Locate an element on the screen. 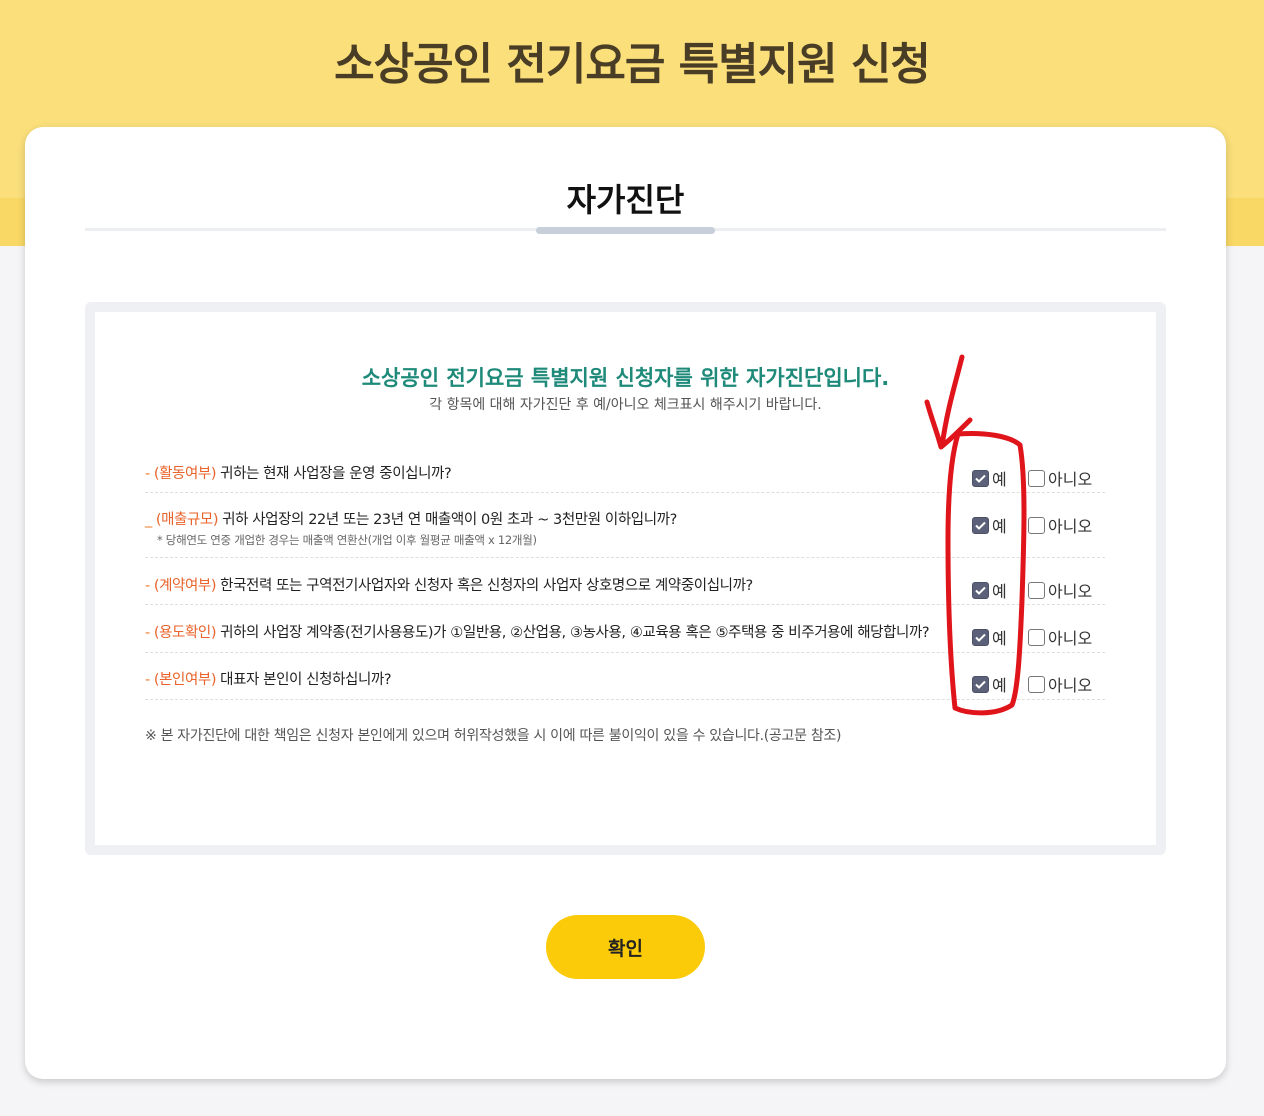 This screenshot has height=1116, width=1264. question-tag: (매출규모) is located at coordinates (187, 520).